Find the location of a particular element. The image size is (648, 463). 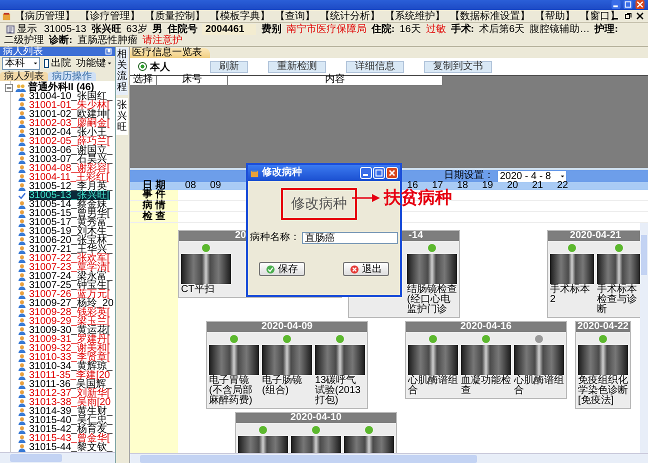

menu-item: 【模板字典】 is located at coordinates (240, 16).